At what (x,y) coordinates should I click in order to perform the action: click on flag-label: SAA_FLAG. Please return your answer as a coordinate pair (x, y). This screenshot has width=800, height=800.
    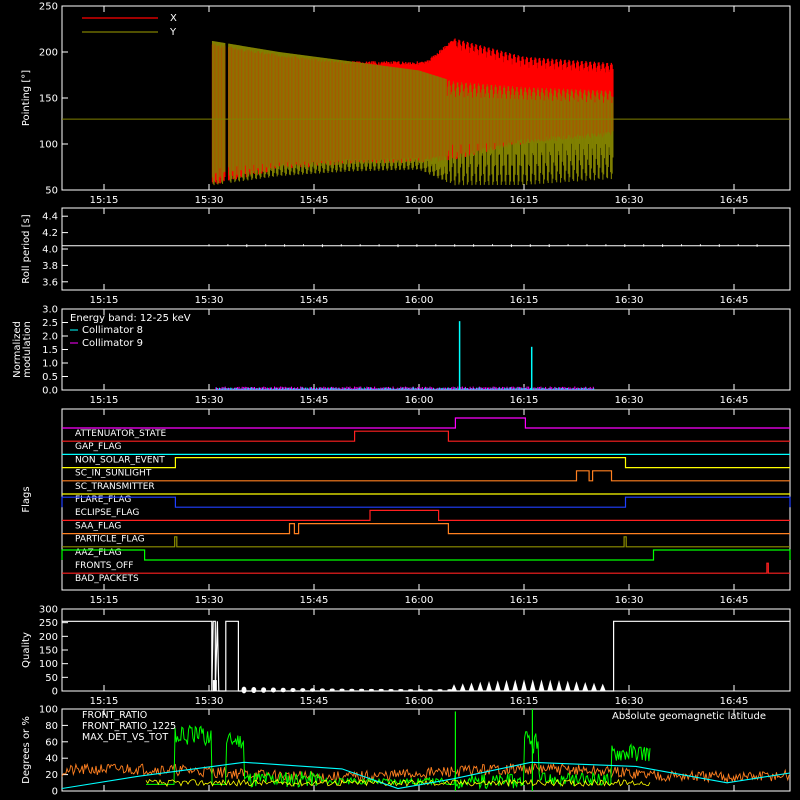
    Looking at the image, I should click on (98, 526).